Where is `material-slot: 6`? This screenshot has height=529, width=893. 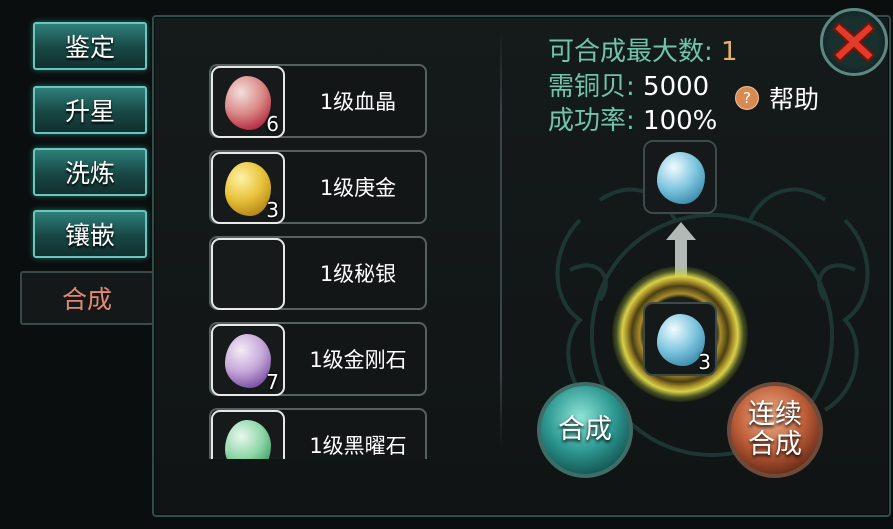
material-slot: 6 is located at coordinates (248, 102).